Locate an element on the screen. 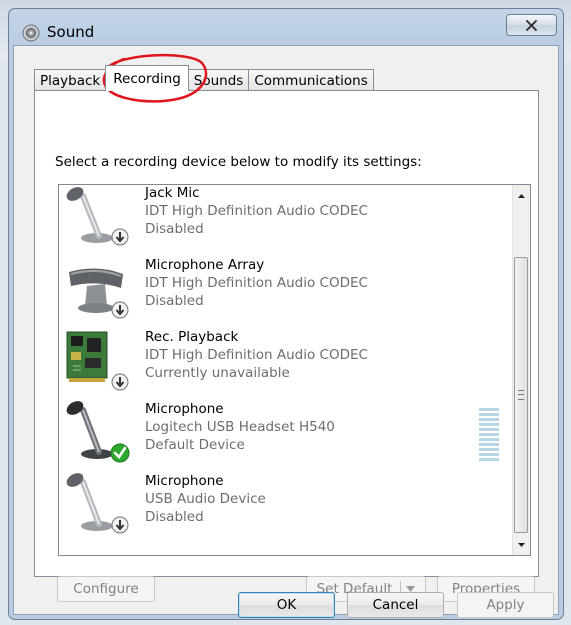  ok-button: OK is located at coordinates (286, 605).